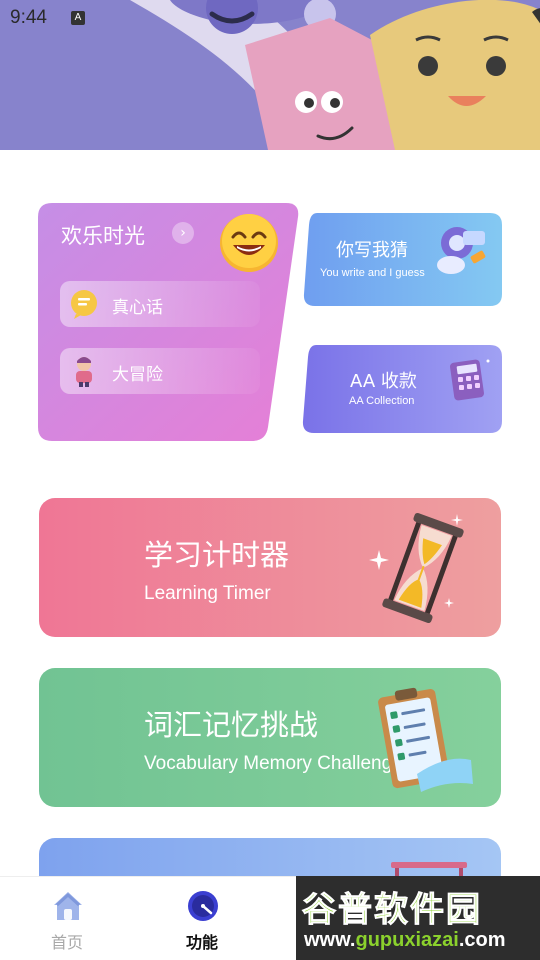 This screenshot has height=960, width=540. Describe the element at coordinates (103, 236) in the screenshot. I see `fun-card-title: 欢乐时光` at that location.